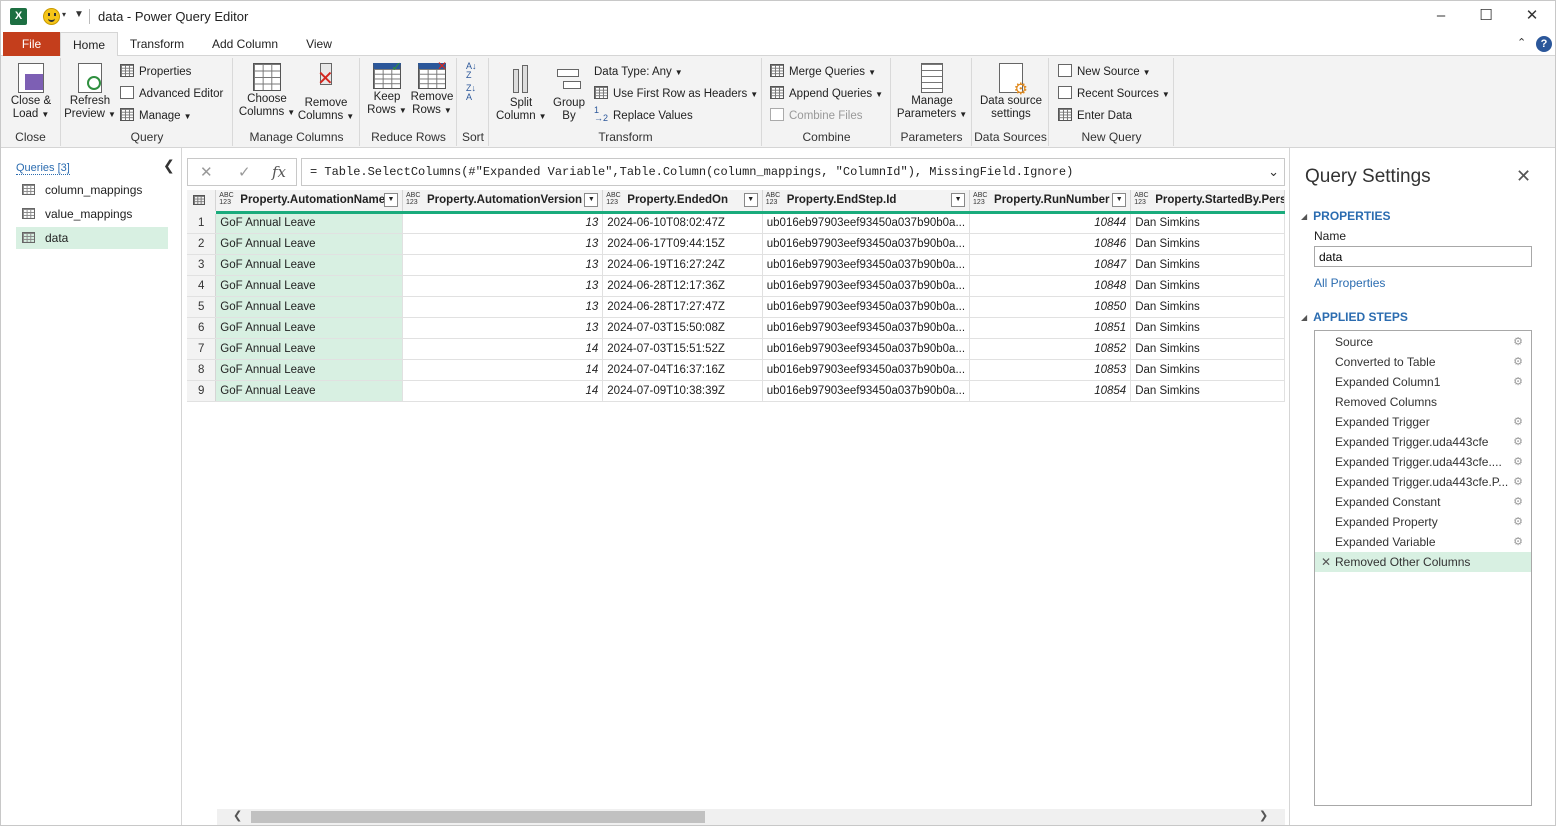  I want to click on help-icon: ?, so click(1544, 44).